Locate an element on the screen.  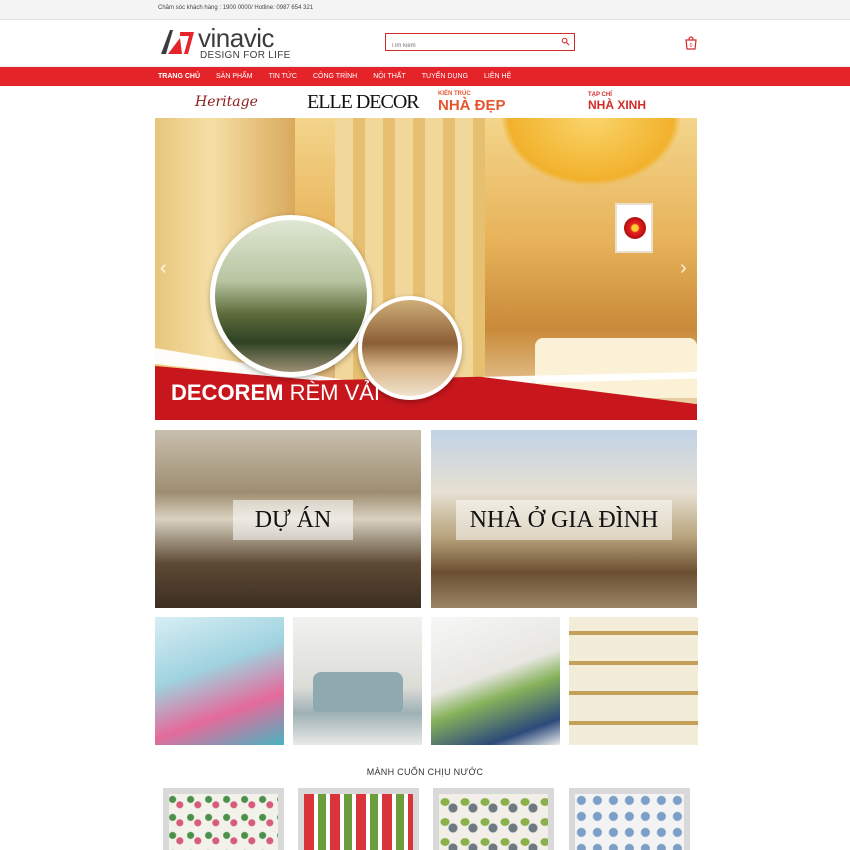
nav-item-interior: NỘI THẤT is located at coordinates (389, 76).